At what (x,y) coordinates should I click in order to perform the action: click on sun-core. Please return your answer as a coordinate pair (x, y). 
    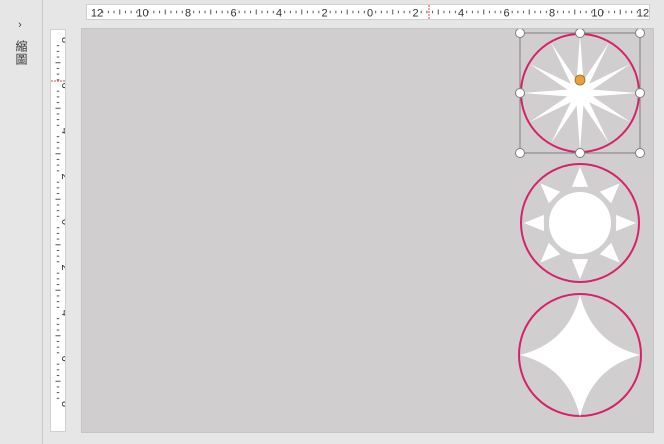
    Looking at the image, I should click on (580, 223).